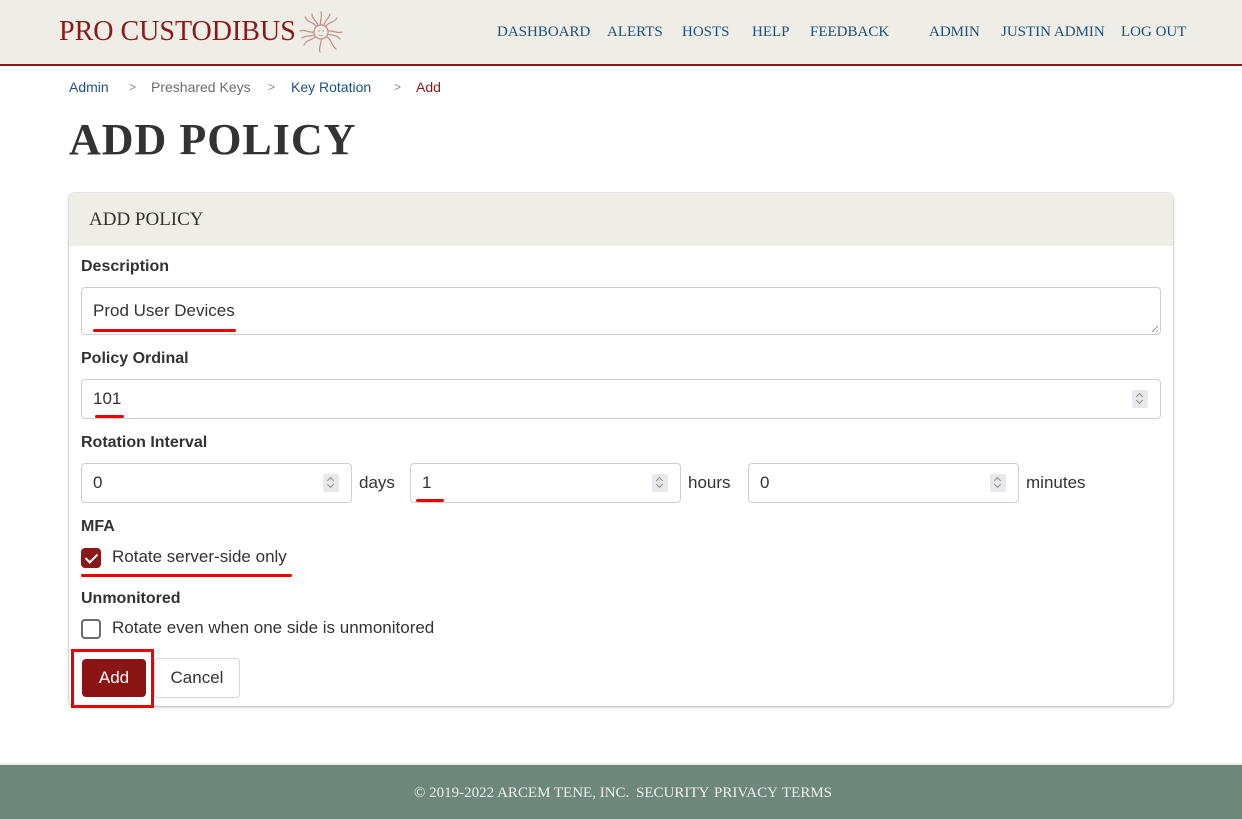  What do you see at coordinates (114, 678) in the screenshot?
I see `add-button: Add` at bounding box center [114, 678].